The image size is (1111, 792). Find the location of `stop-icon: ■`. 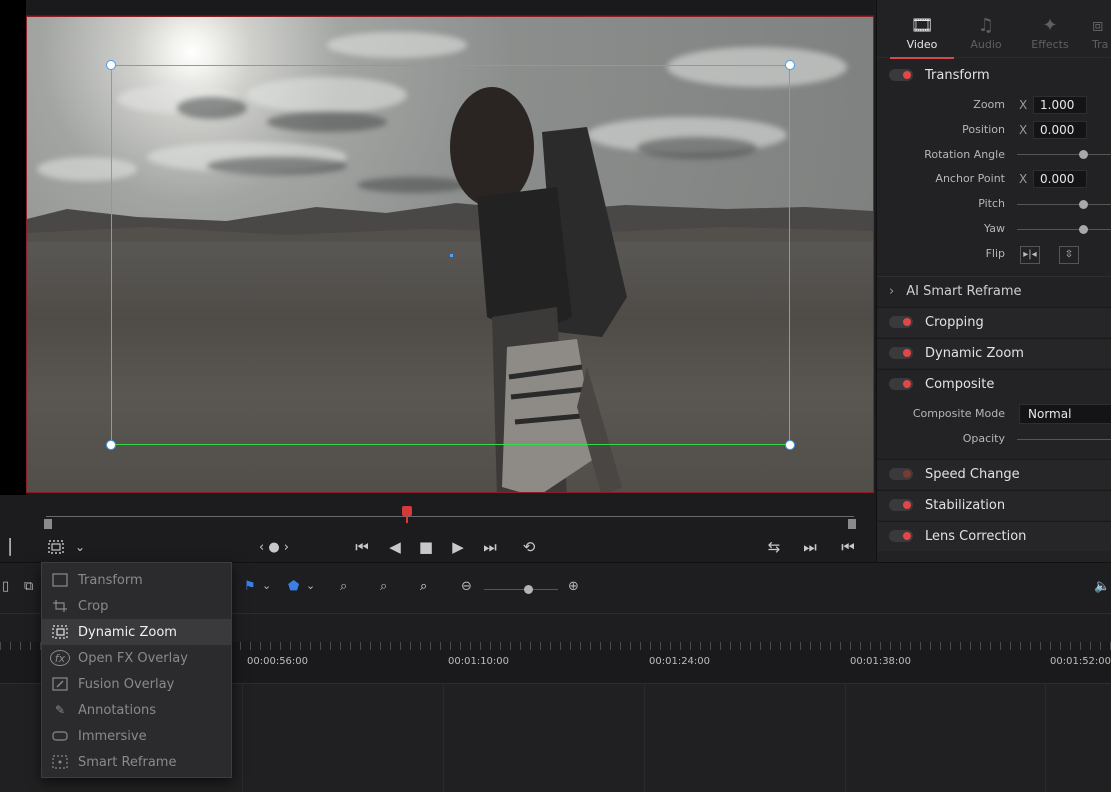

stop-icon: ■ is located at coordinates (426, 547).